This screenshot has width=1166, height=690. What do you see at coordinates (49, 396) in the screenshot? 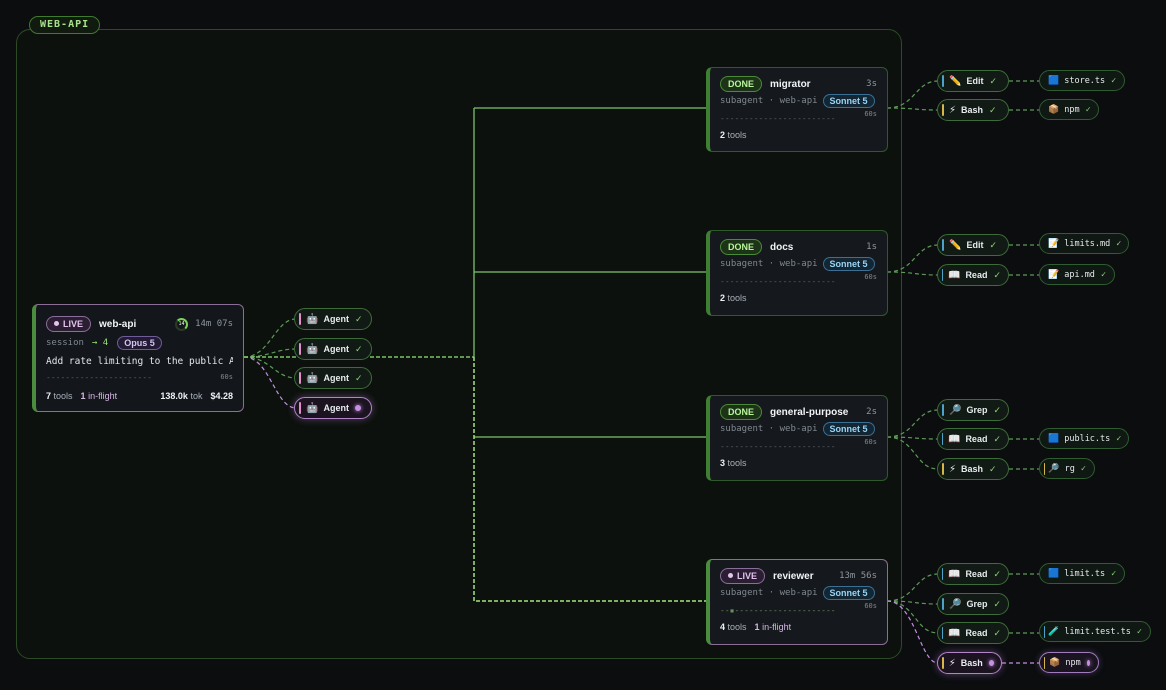
I see `tools-count: 7` at bounding box center [49, 396].